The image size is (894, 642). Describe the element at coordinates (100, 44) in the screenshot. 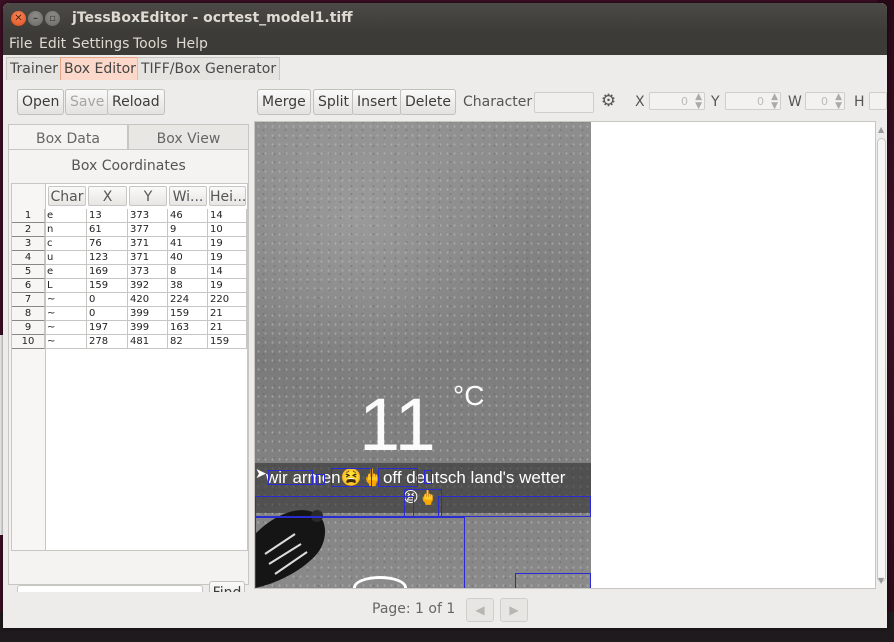

I see `menu-settings: Settings` at that location.